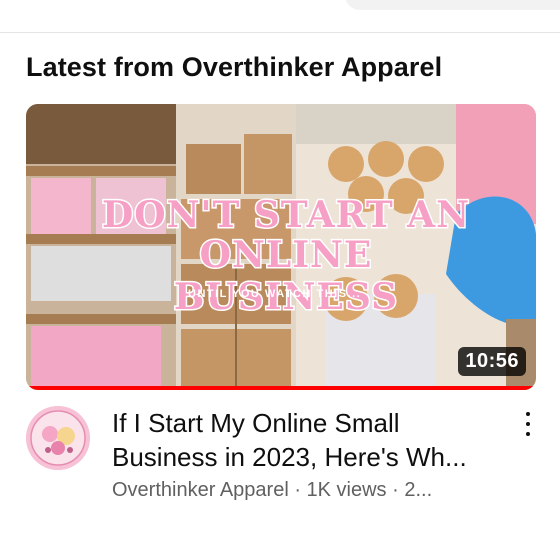  What do you see at coordinates (452, 5) in the screenshot?
I see `search-pill` at bounding box center [452, 5].